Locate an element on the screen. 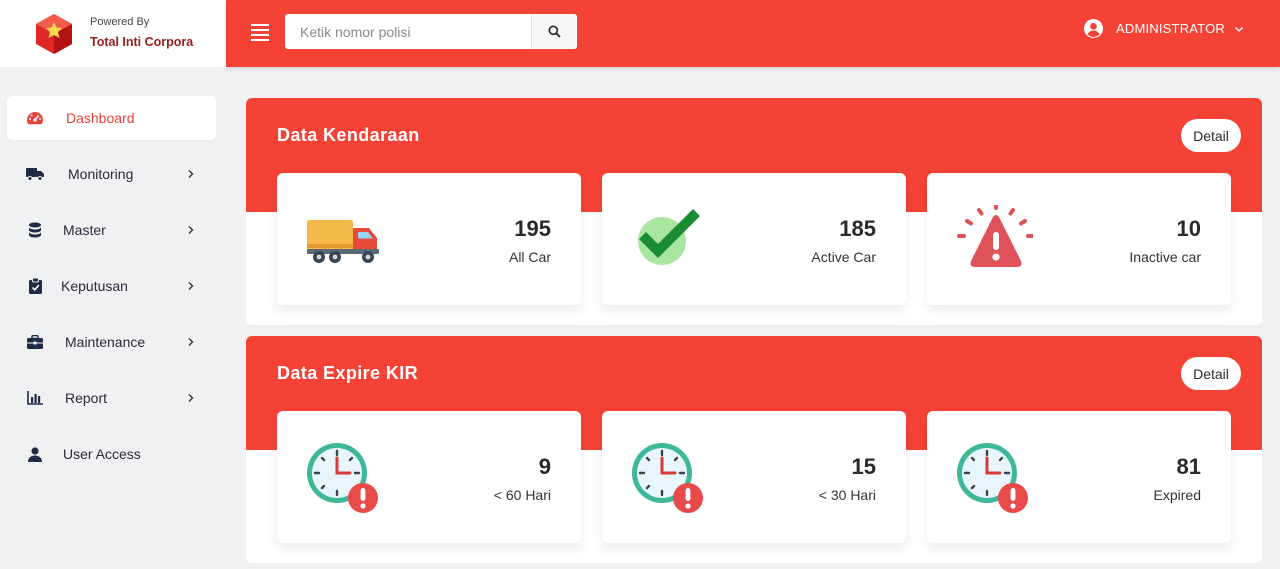  stat-card-expired: 81 Expired is located at coordinates (1079, 477).